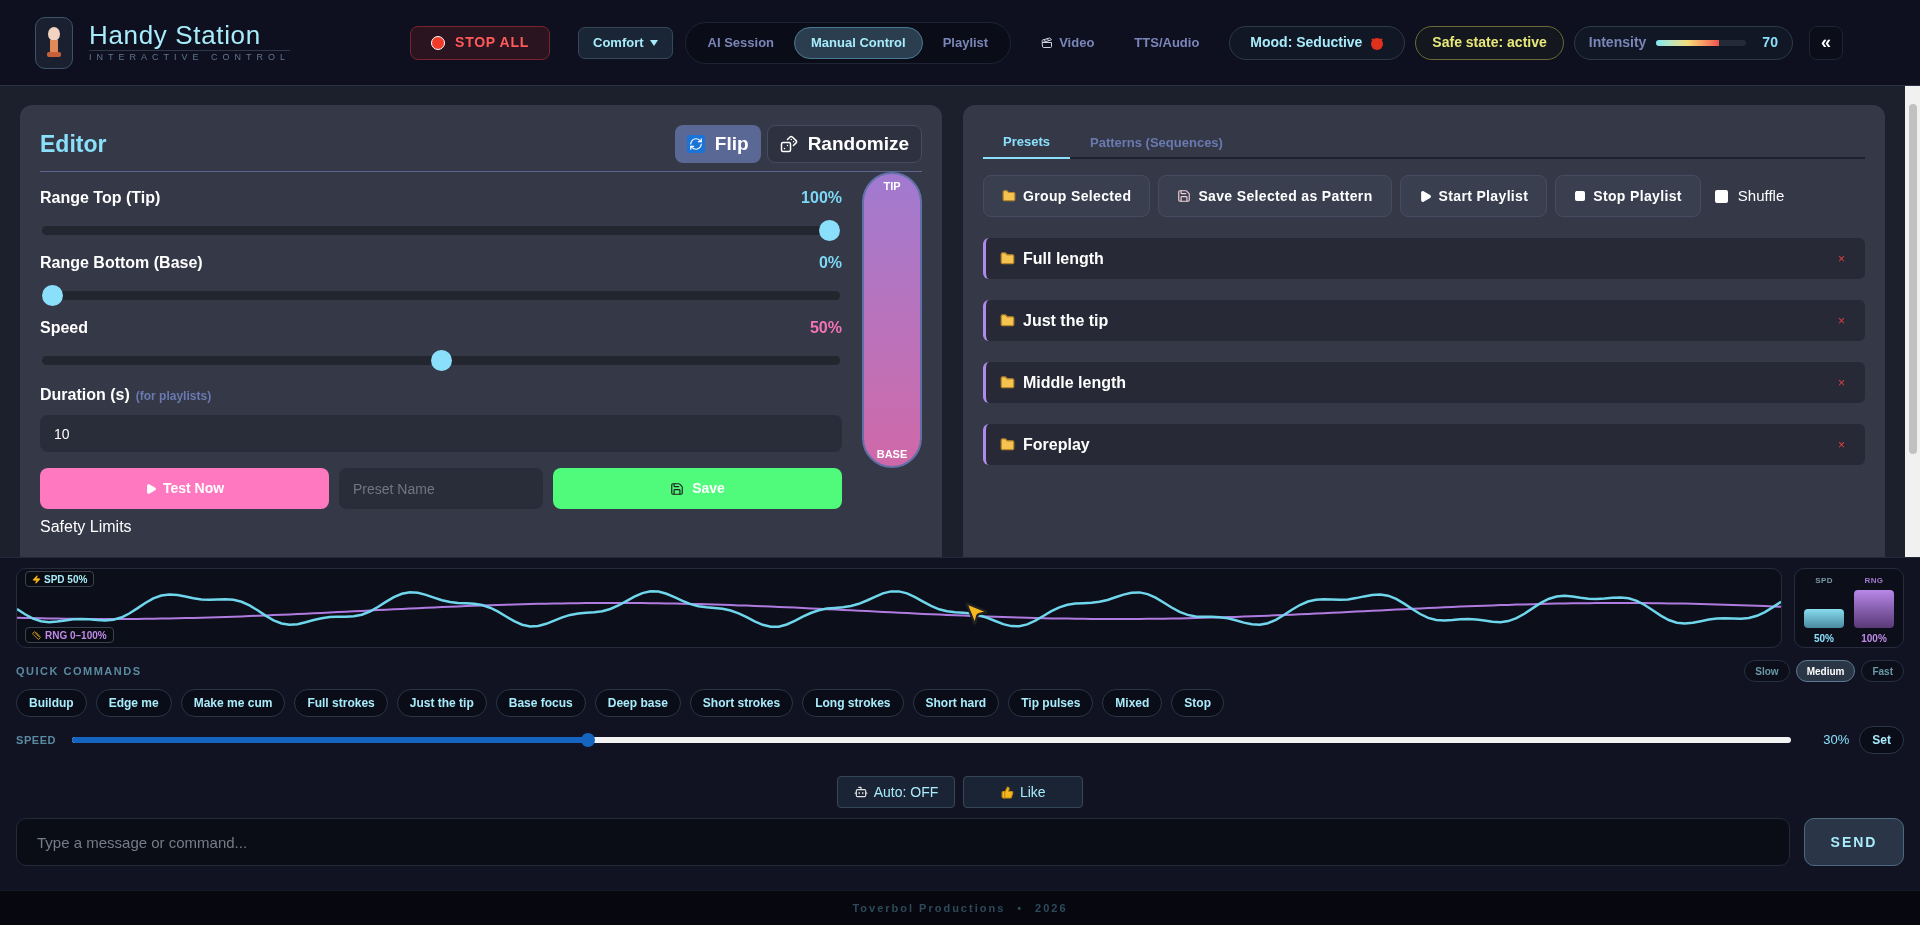  Describe the element at coordinates (1580, 196) in the screenshot. I see `stop-icon` at that location.